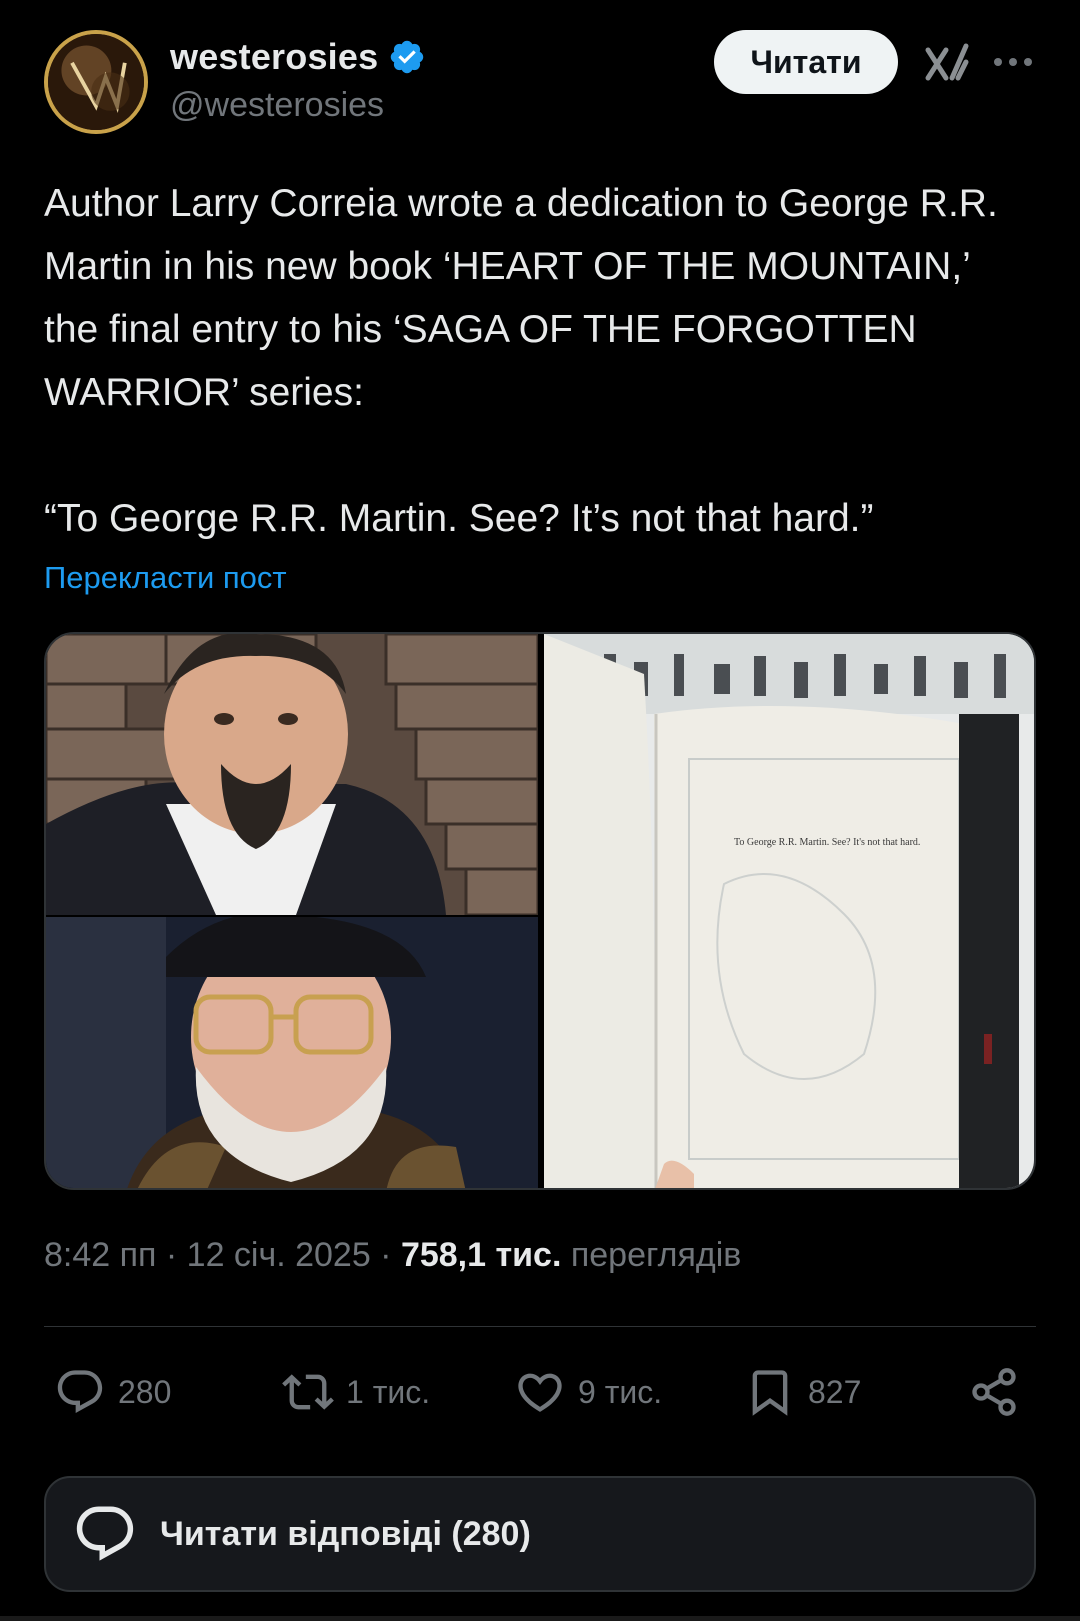 Image resolution: width=1080 pixels, height=1621 pixels. Describe the element at coordinates (806, 62) in the screenshot. I see `follow-button: Читати` at that location.